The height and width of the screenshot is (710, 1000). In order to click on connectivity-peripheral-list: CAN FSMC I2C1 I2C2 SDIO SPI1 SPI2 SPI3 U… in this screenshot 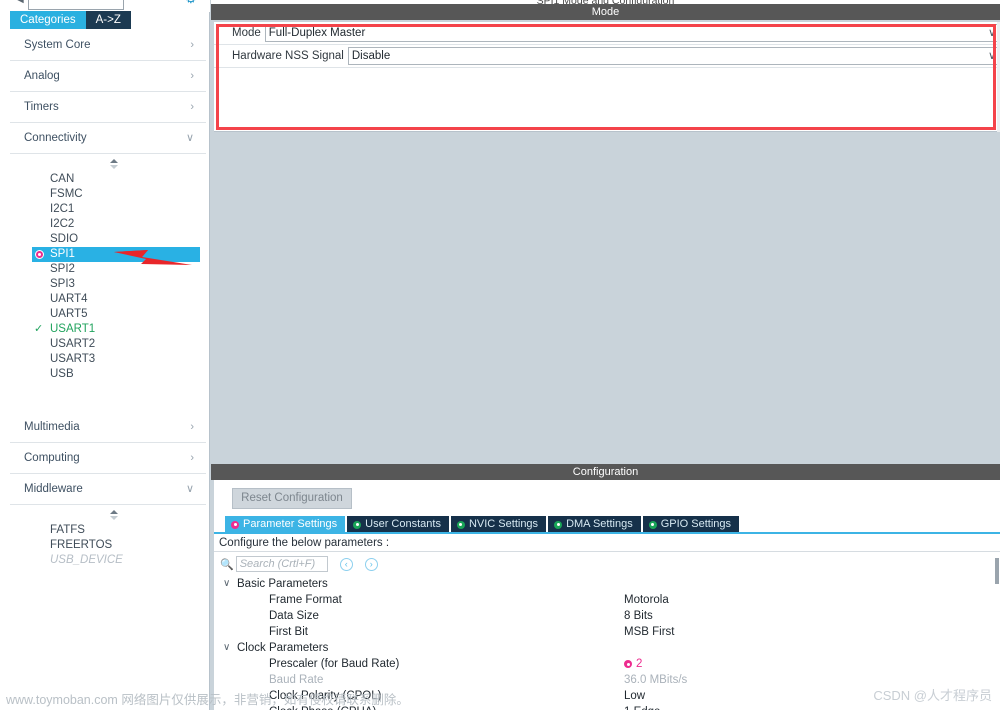, I will do `click(108, 283)`.